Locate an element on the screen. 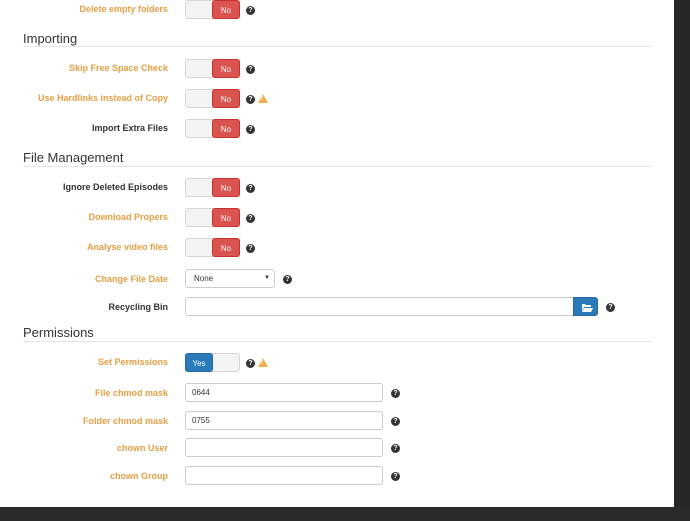 This screenshot has height=521, width=690. use-hardlinks-toggle: No is located at coordinates (212, 98).